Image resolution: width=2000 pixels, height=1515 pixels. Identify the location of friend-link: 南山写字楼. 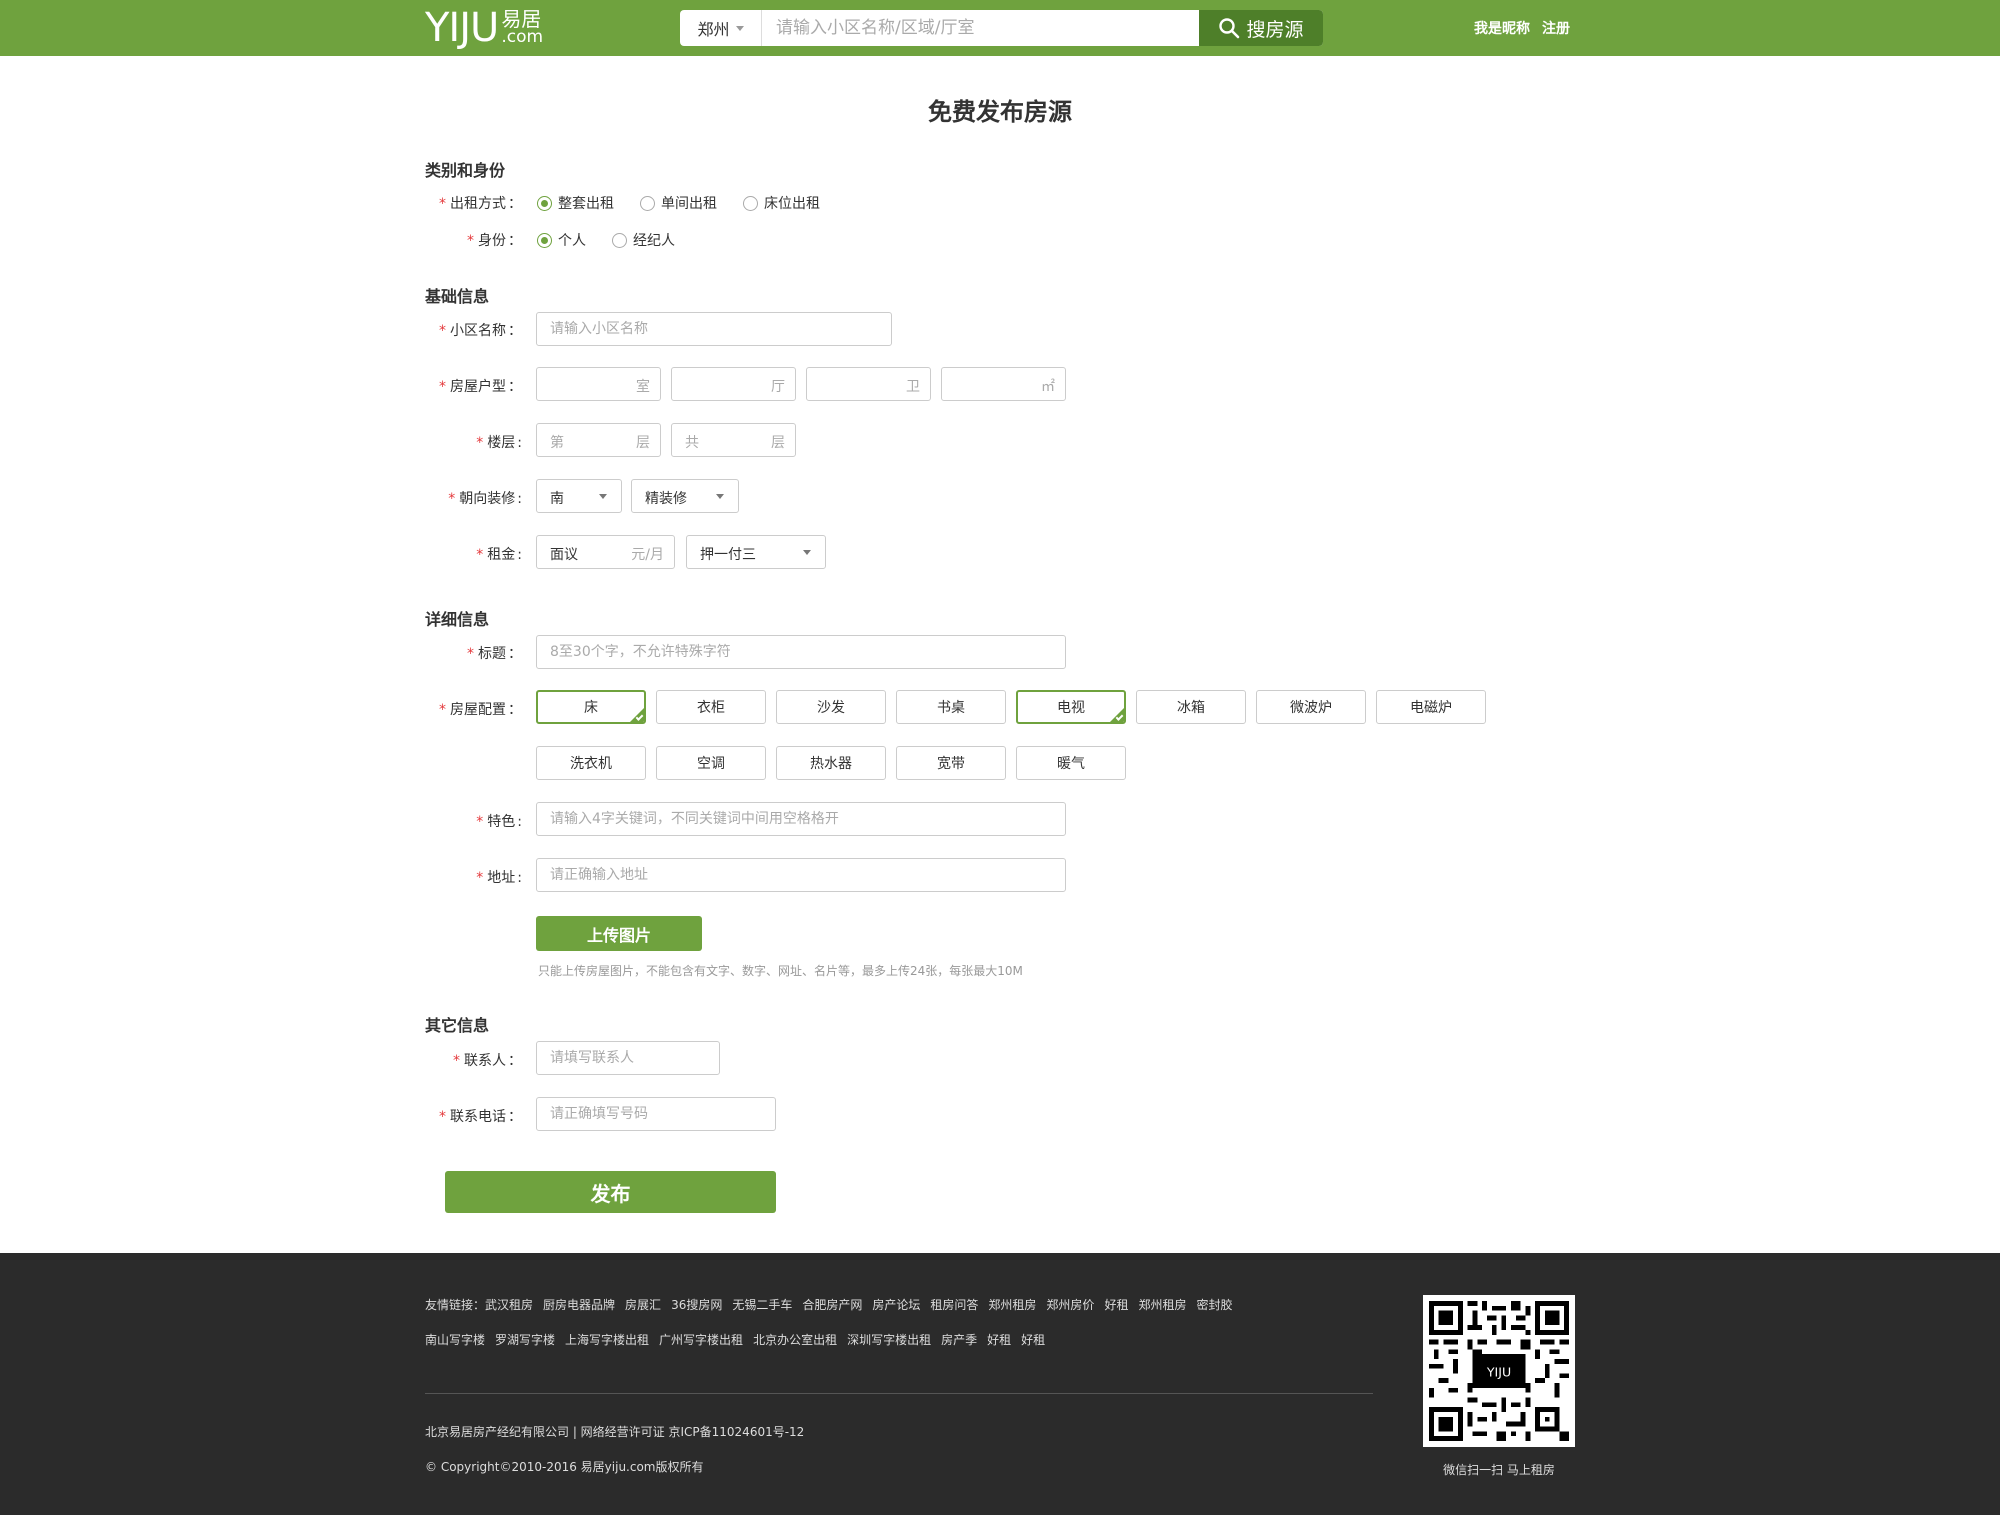
(455, 1339).